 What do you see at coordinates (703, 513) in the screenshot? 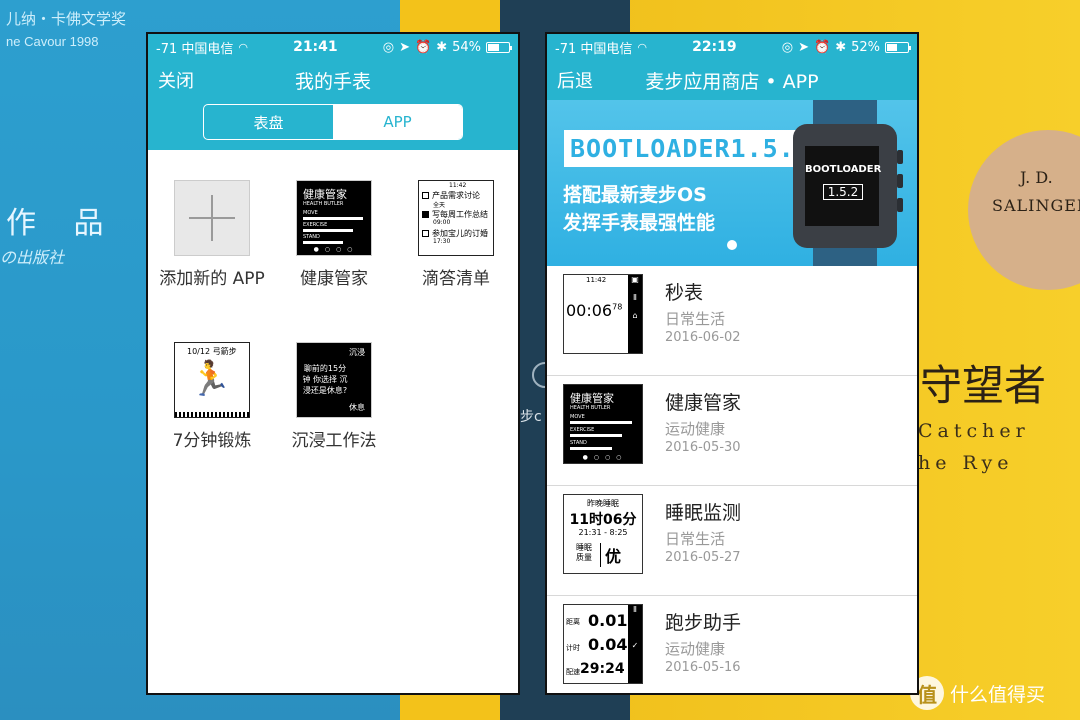
I see `app-name: 睡眠监测` at bounding box center [703, 513].